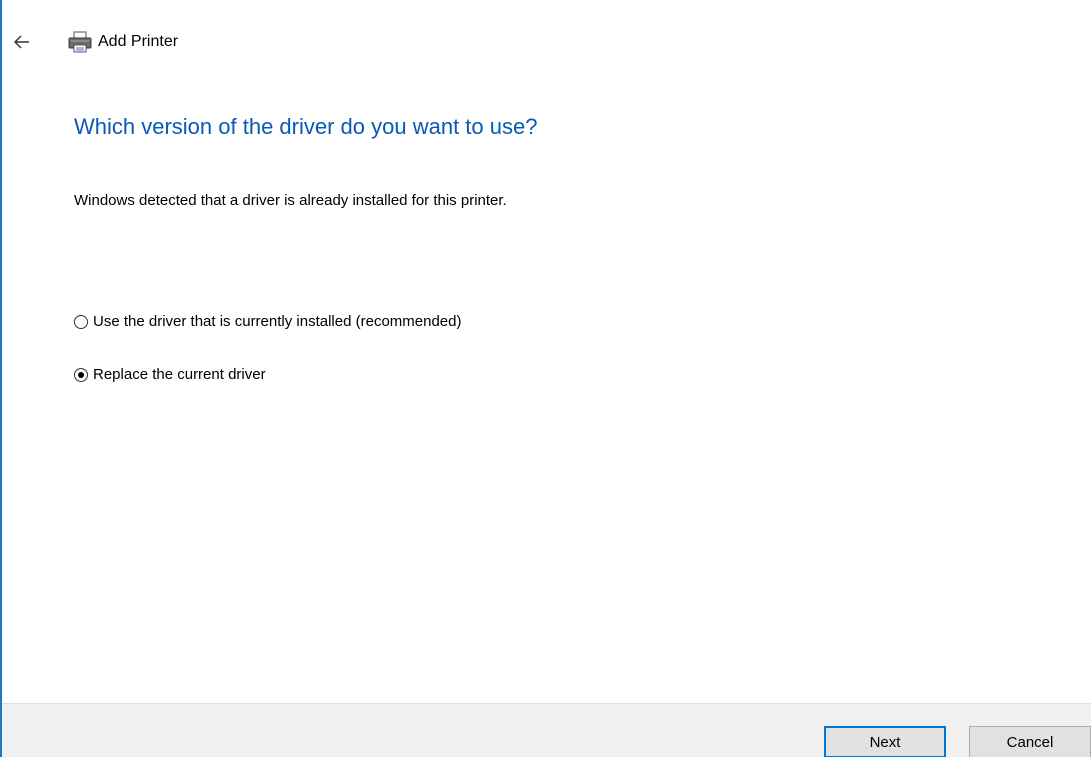  I want to click on option-replace-driver: Replace the current driver, so click(170, 374).